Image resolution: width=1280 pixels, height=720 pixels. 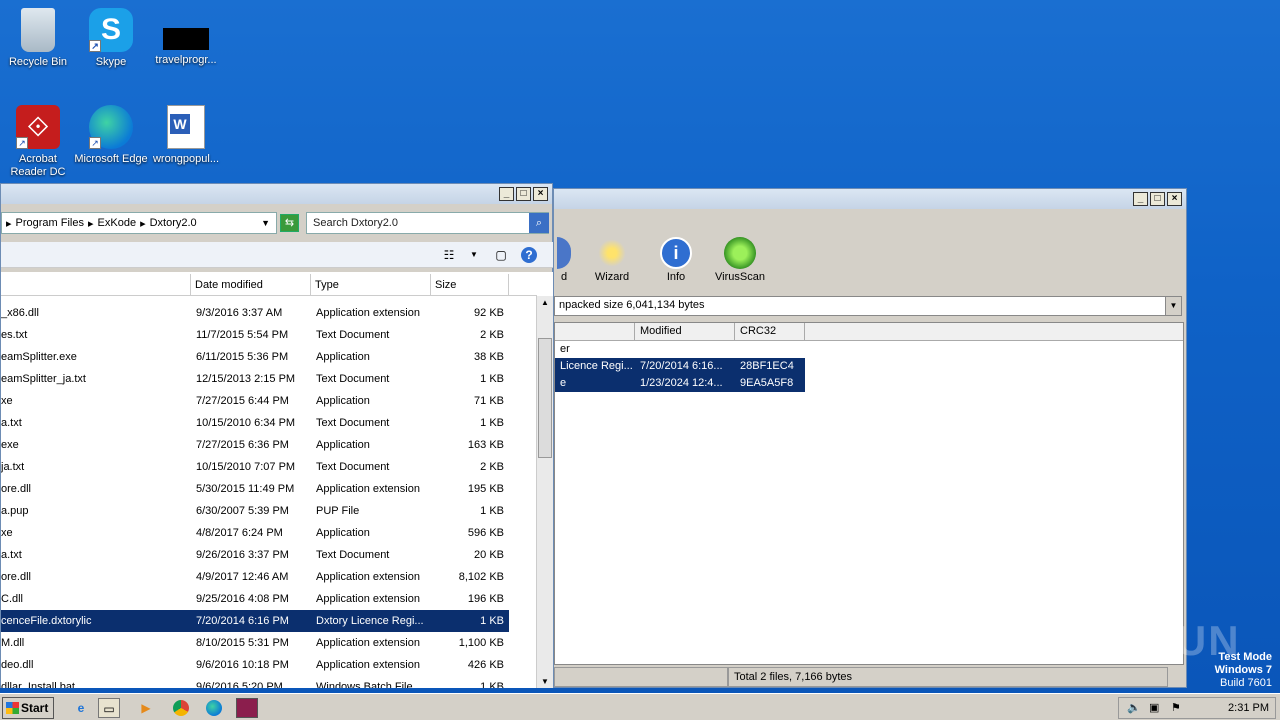 I want to click on file-date: 5/30/2015 11:49 PM, so click(x=245, y=489).